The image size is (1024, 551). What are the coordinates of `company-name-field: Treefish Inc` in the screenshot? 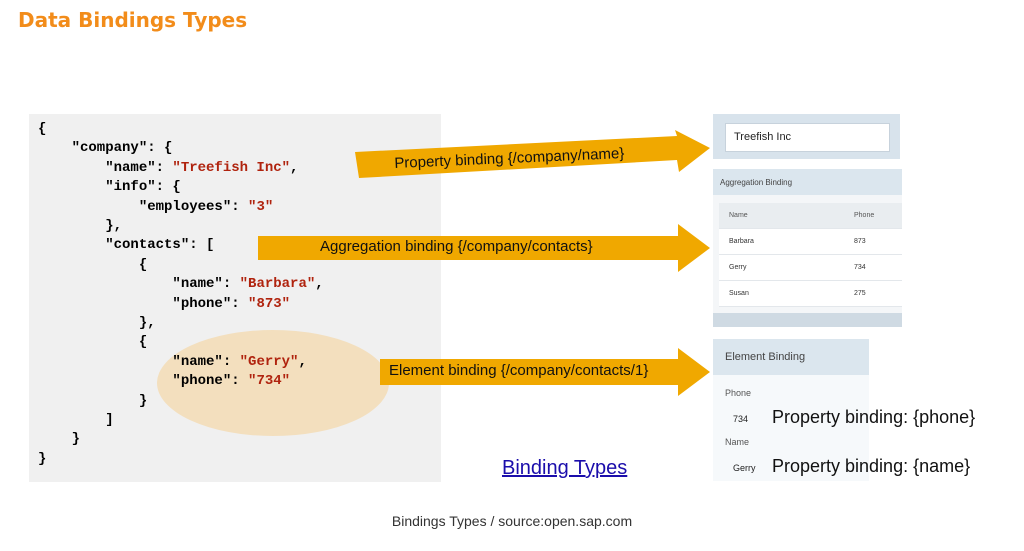 It's located at (807, 137).